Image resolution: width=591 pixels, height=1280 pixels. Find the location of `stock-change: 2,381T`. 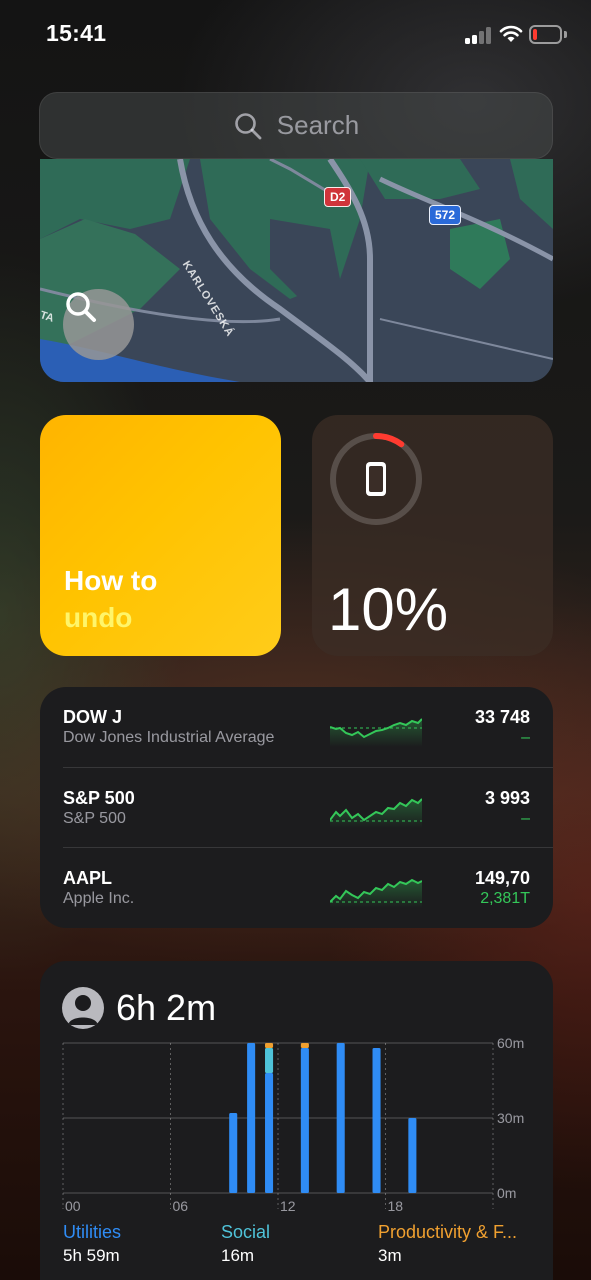

stock-change: 2,381T is located at coordinates (505, 898).